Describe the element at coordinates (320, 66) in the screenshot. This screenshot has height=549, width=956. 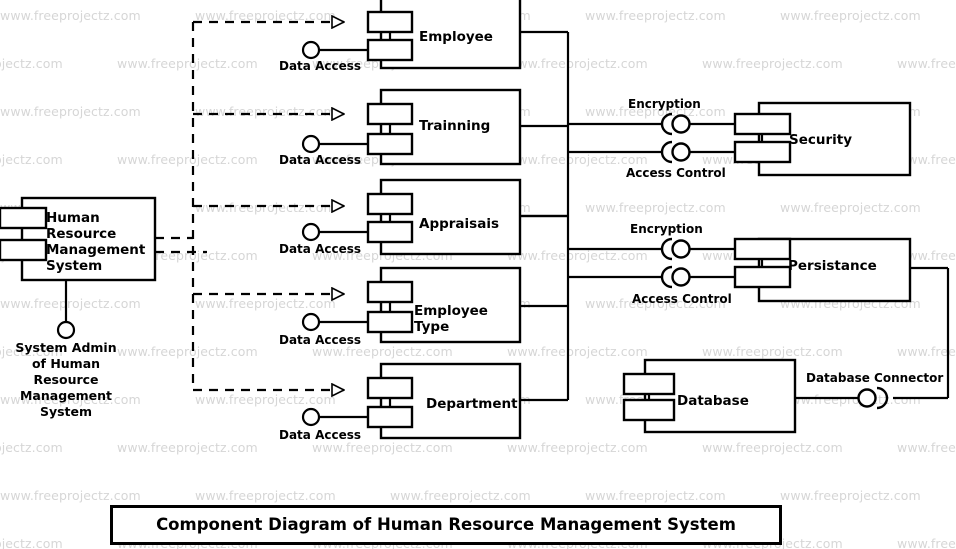
I see `employee-data-access-label: Data Access` at that location.